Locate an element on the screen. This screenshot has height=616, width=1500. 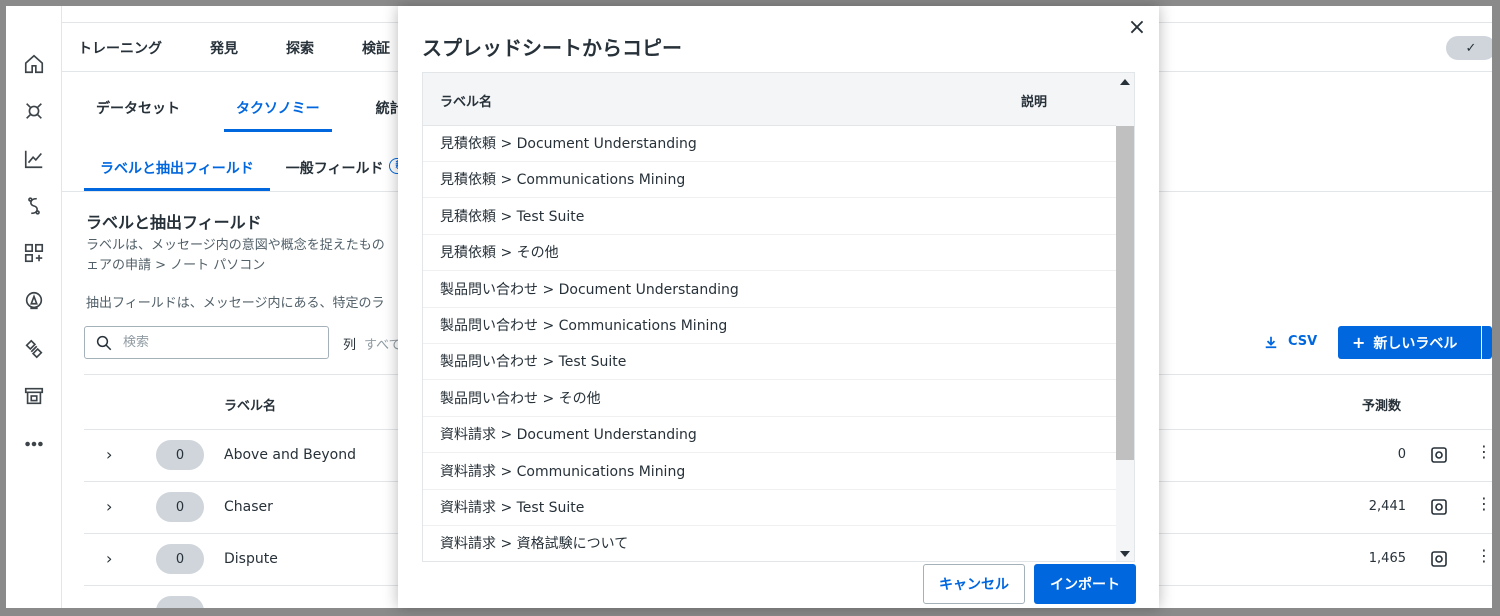
new-label-text: 新しいラベル is located at coordinates (1415, 343).